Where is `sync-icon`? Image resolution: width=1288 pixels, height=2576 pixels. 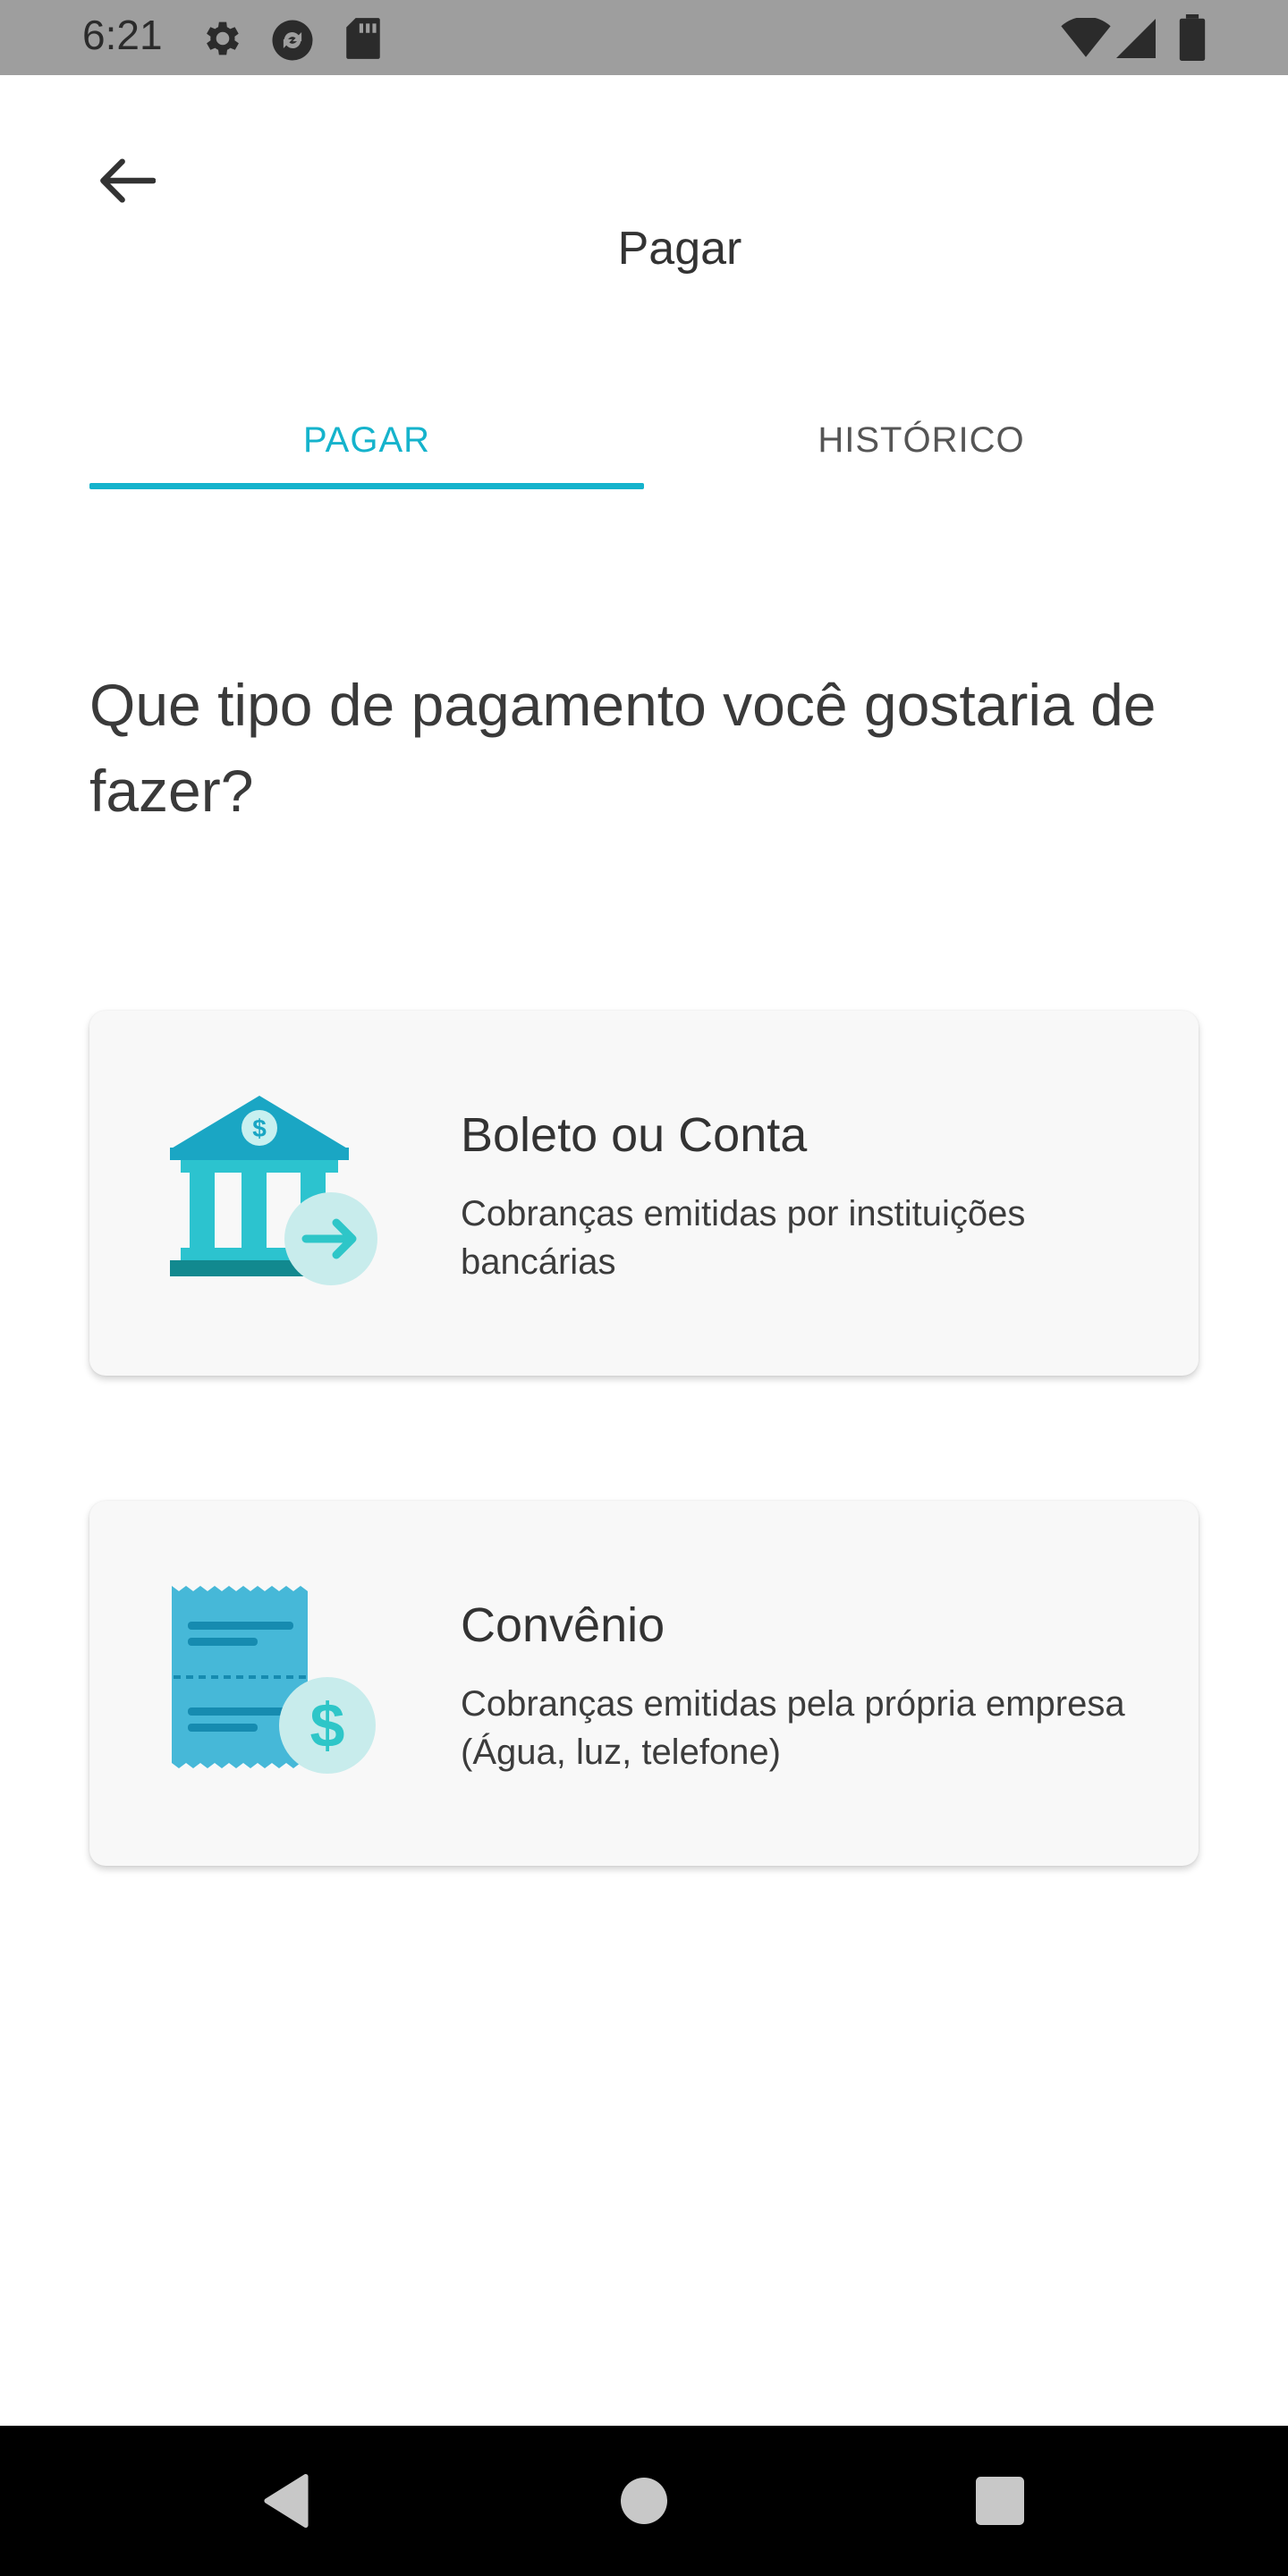 sync-icon is located at coordinates (292, 40).